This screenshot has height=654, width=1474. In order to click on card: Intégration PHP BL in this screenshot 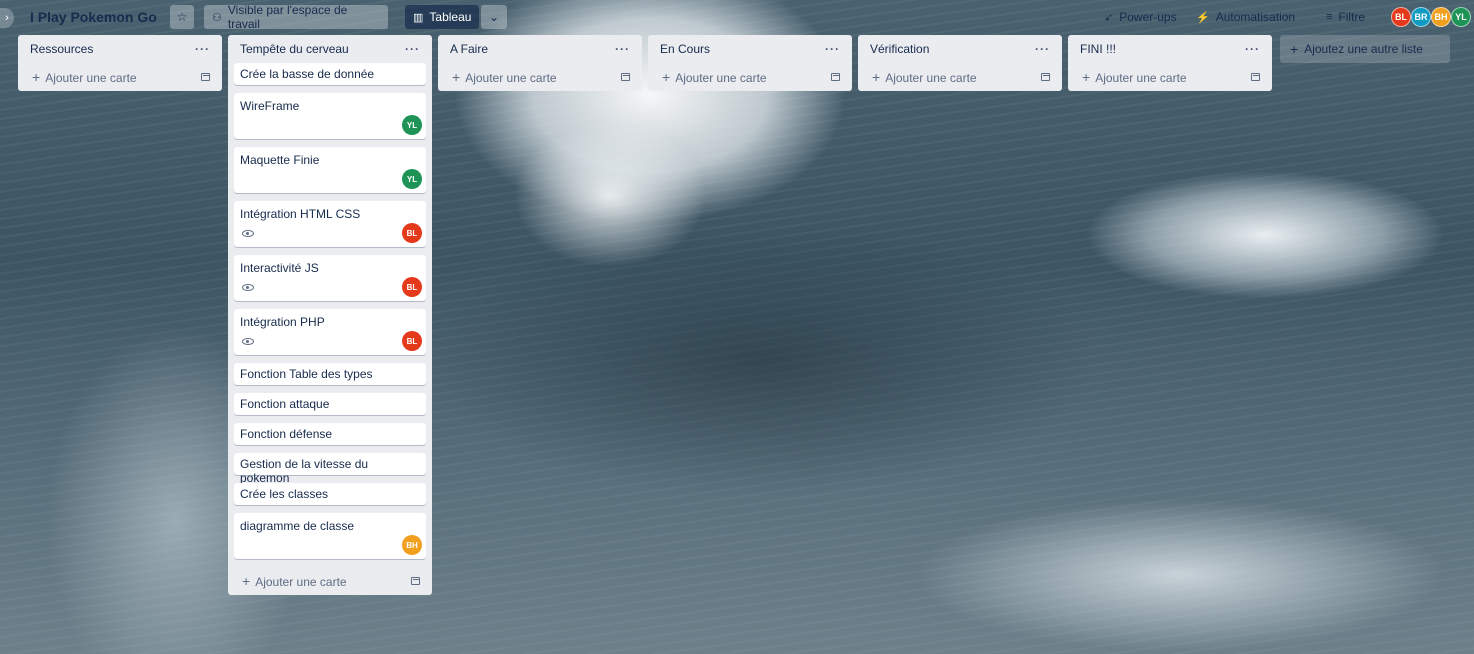, I will do `click(330, 332)`.